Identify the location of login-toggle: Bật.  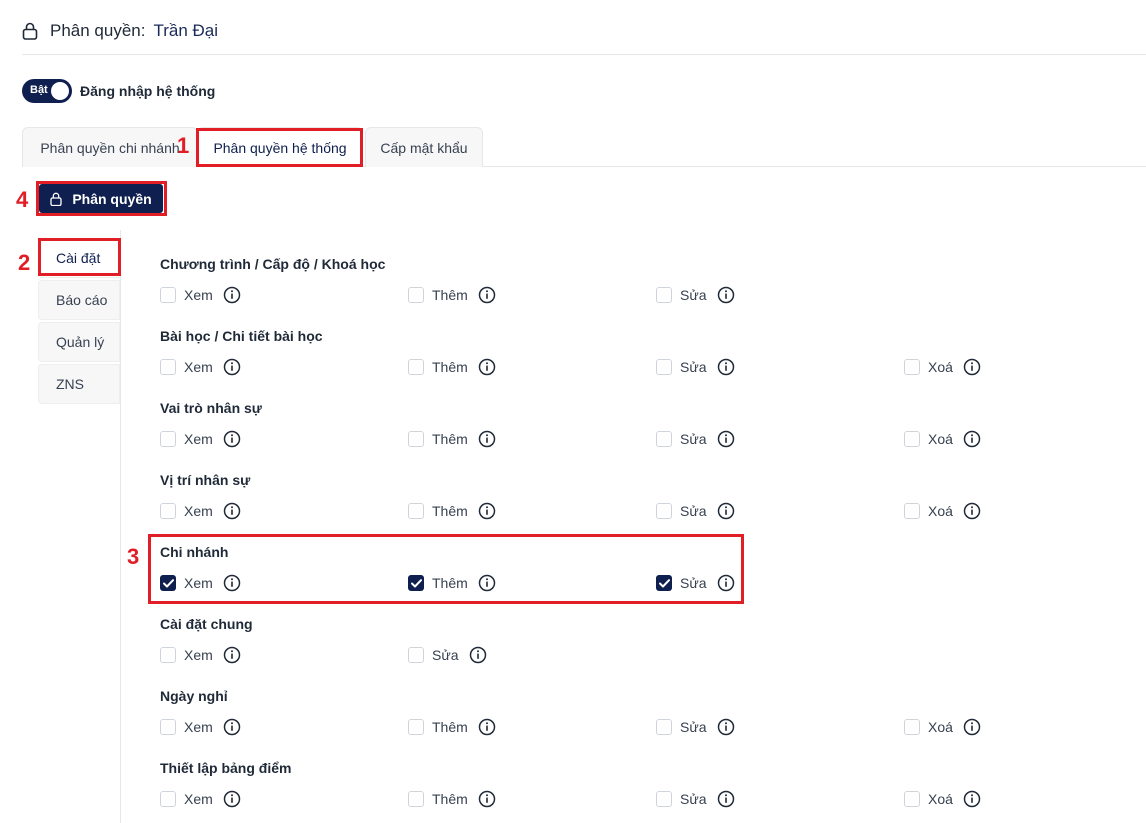
(47, 91).